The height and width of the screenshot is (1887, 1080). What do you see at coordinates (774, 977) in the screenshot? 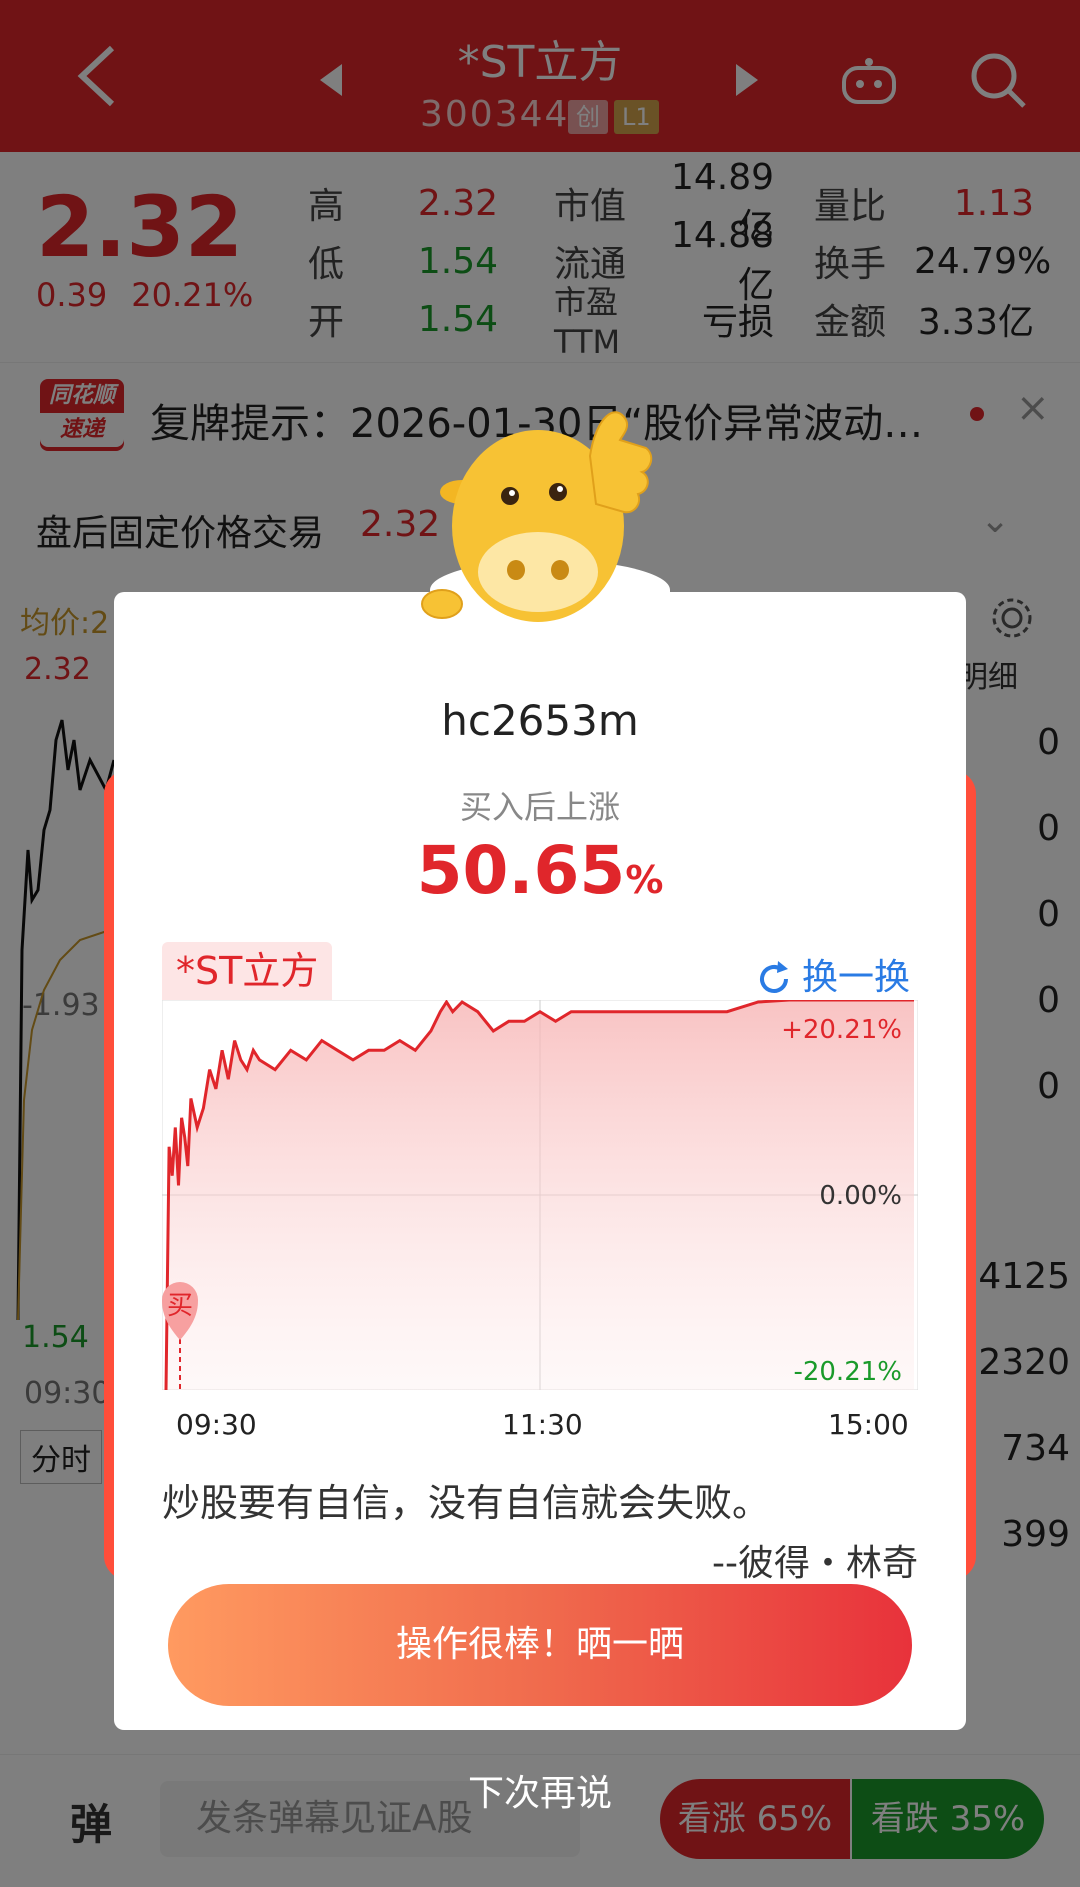
I see `refresh-icon` at bounding box center [774, 977].